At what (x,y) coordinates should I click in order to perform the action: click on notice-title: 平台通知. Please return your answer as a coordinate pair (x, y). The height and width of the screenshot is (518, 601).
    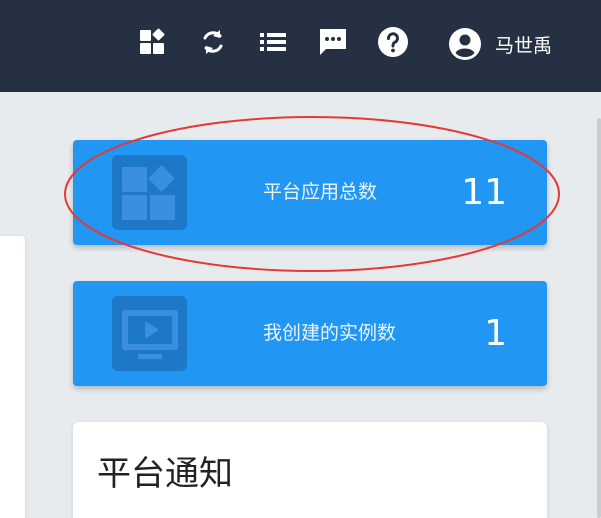
    Looking at the image, I should click on (165, 474).